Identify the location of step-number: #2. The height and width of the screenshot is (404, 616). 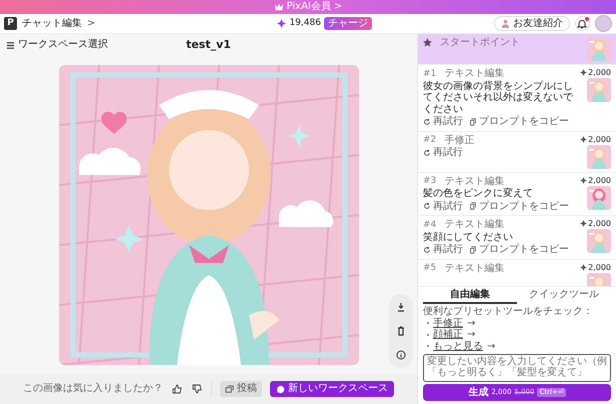
(429, 140).